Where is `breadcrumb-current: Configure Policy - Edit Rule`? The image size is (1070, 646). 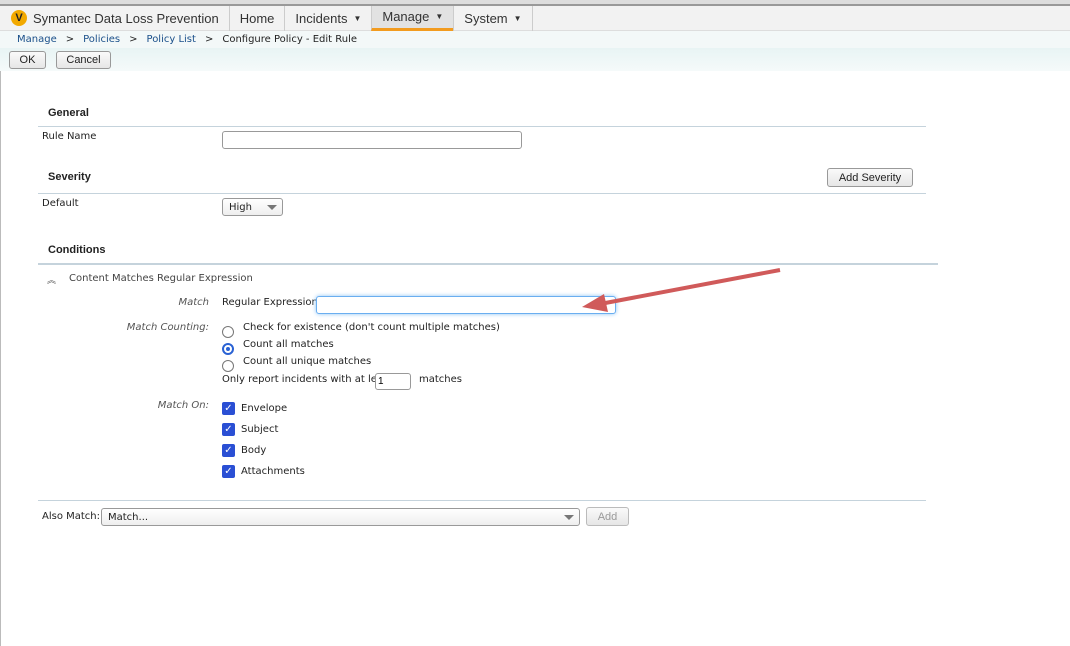
breadcrumb-current: Configure Policy - Edit Rule is located at coordinates (290, 39).